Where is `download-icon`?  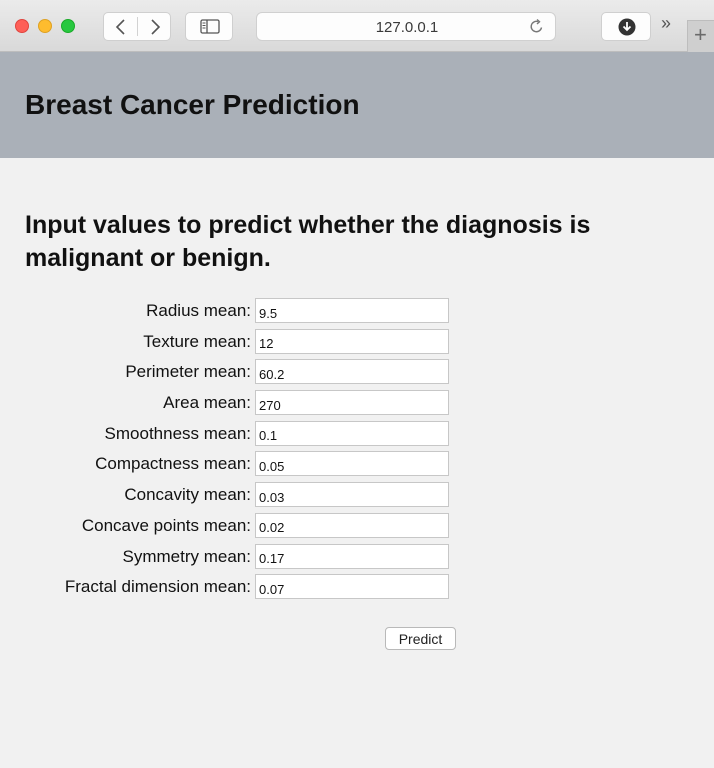
download-icon is located at coordinates (627, 27).